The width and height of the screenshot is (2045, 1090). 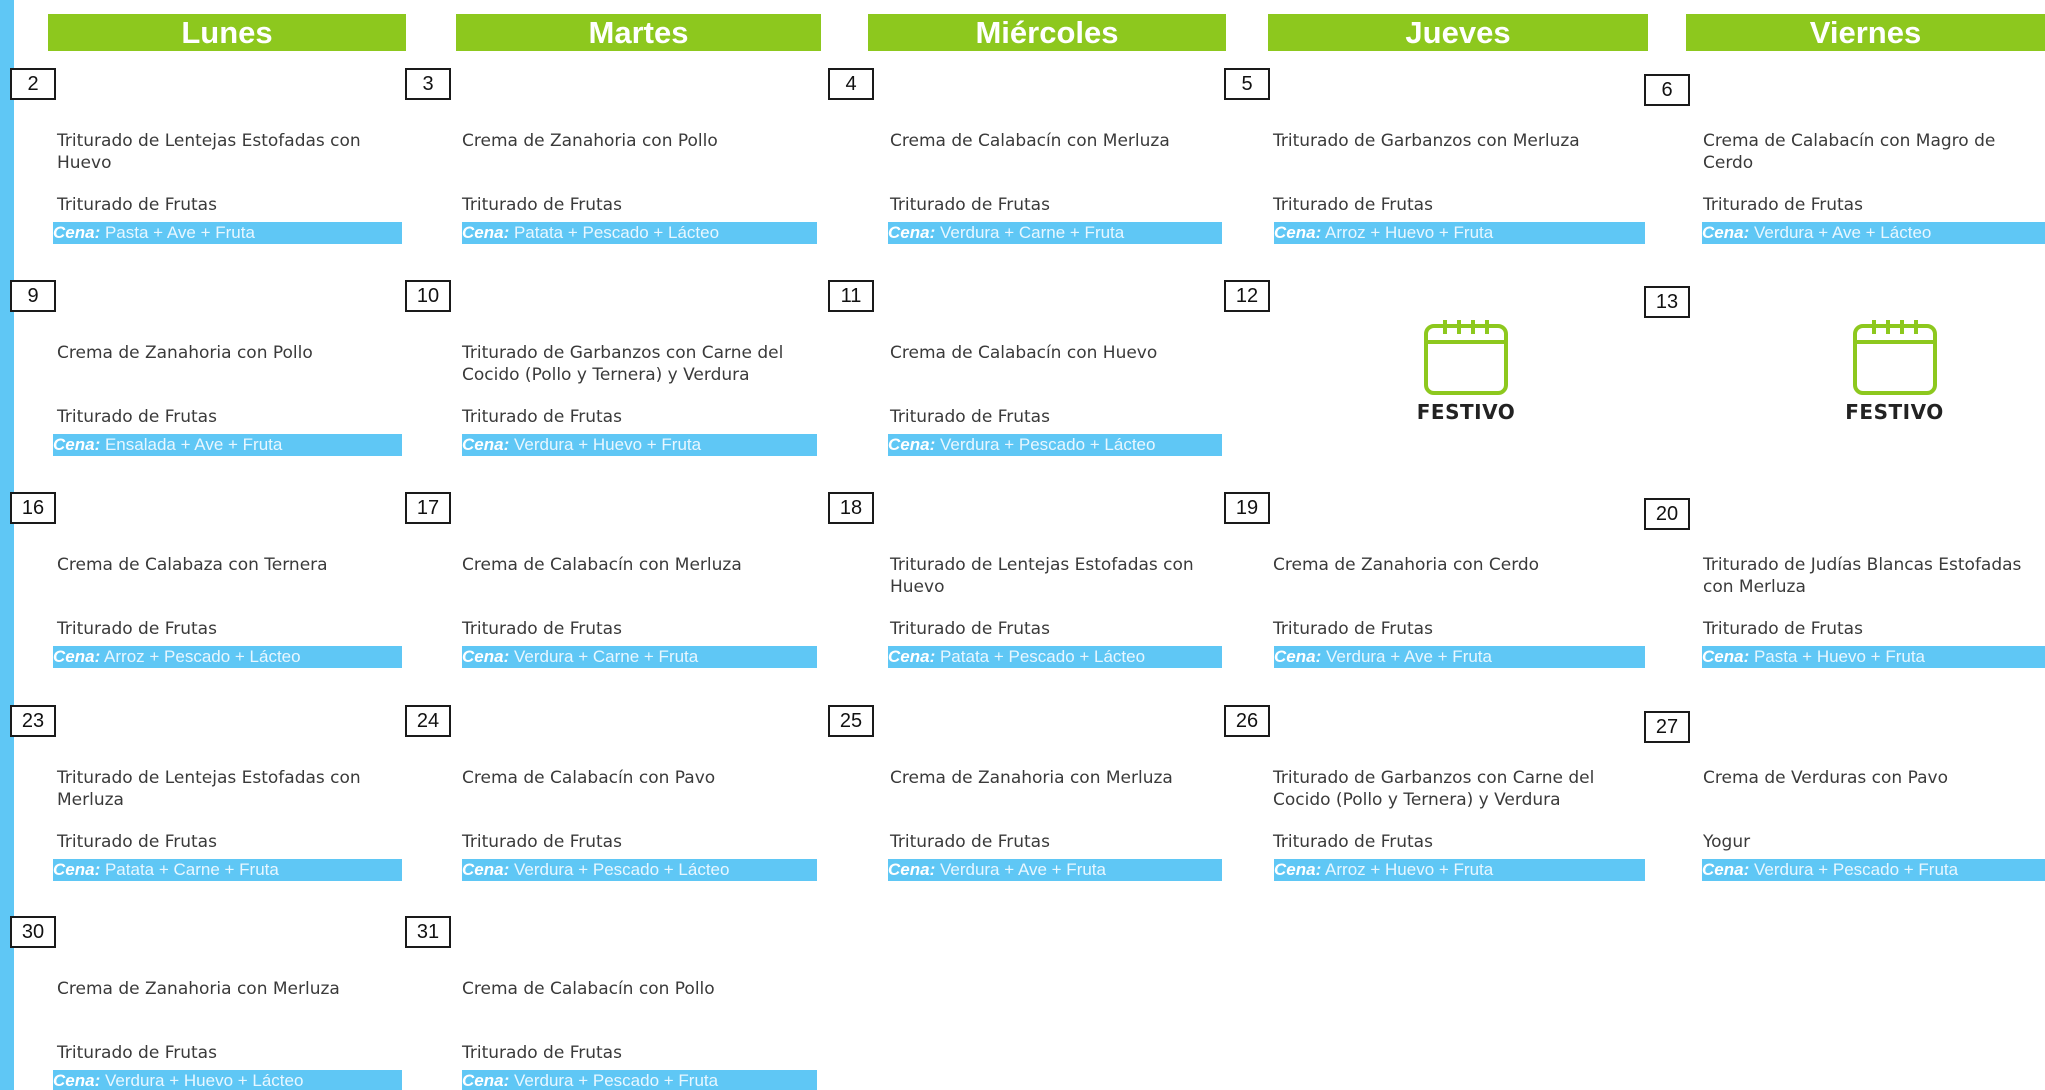 I want to click on day-header-4: Viernes, so click(x=1865, y=32).